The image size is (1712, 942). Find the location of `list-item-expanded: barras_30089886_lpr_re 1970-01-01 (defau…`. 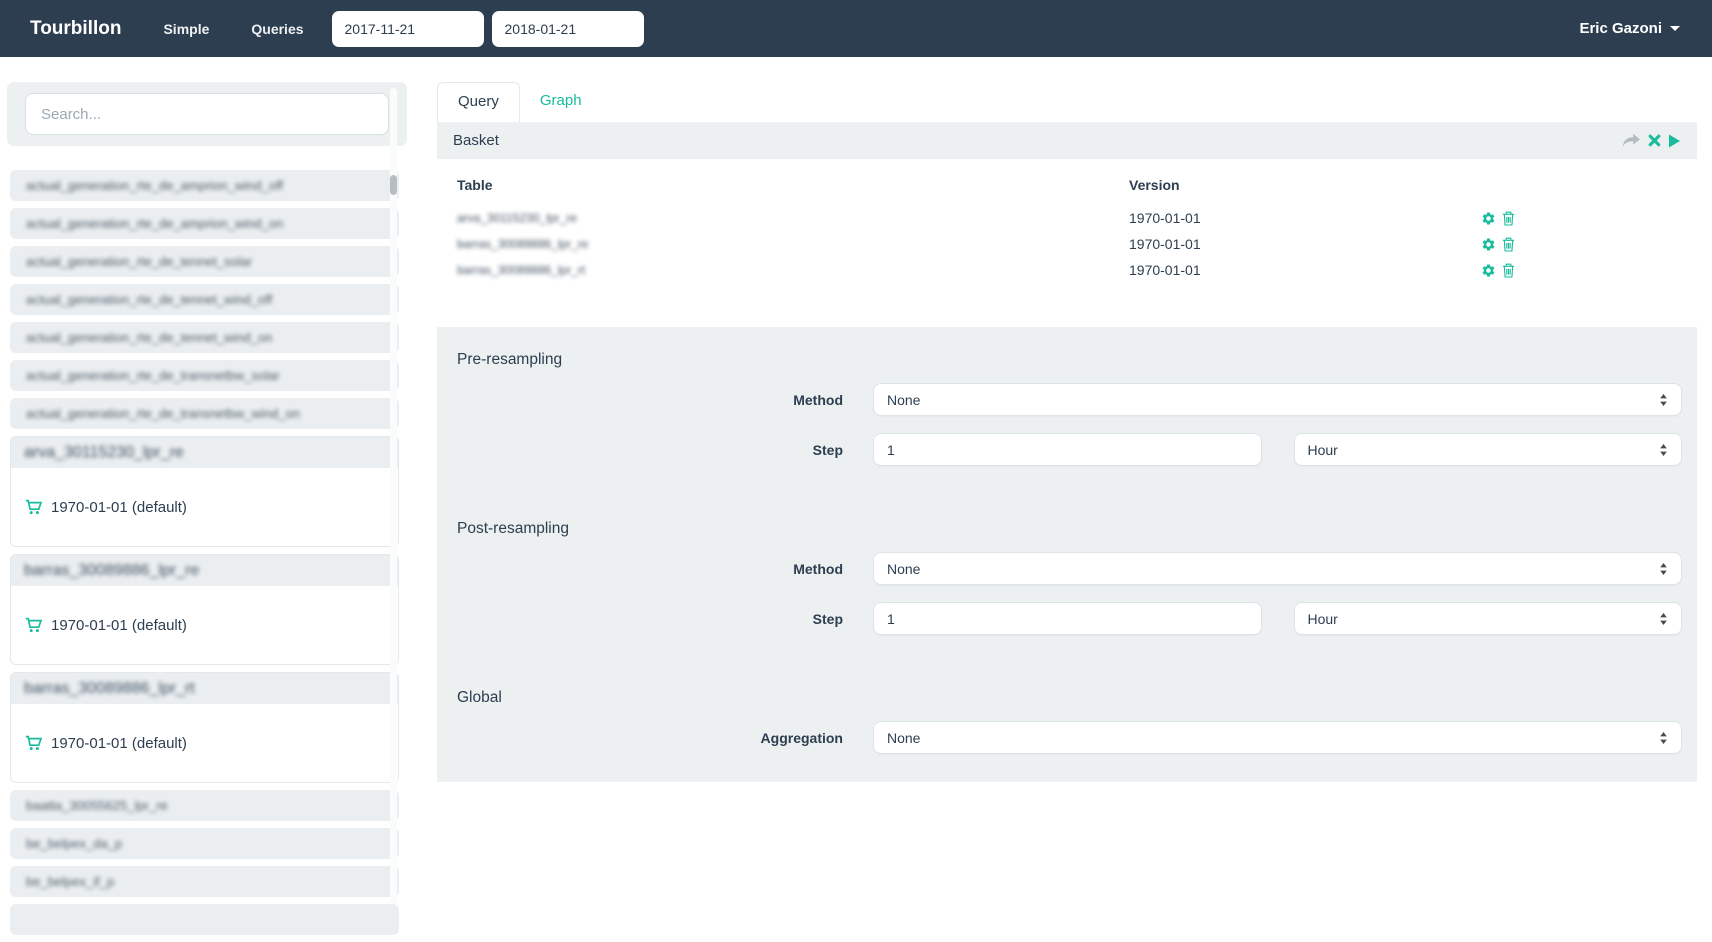

list-item-expanded: barras_30089886_lpr_re 1970-01-01 (defau… is located at coordinates (204, 609).